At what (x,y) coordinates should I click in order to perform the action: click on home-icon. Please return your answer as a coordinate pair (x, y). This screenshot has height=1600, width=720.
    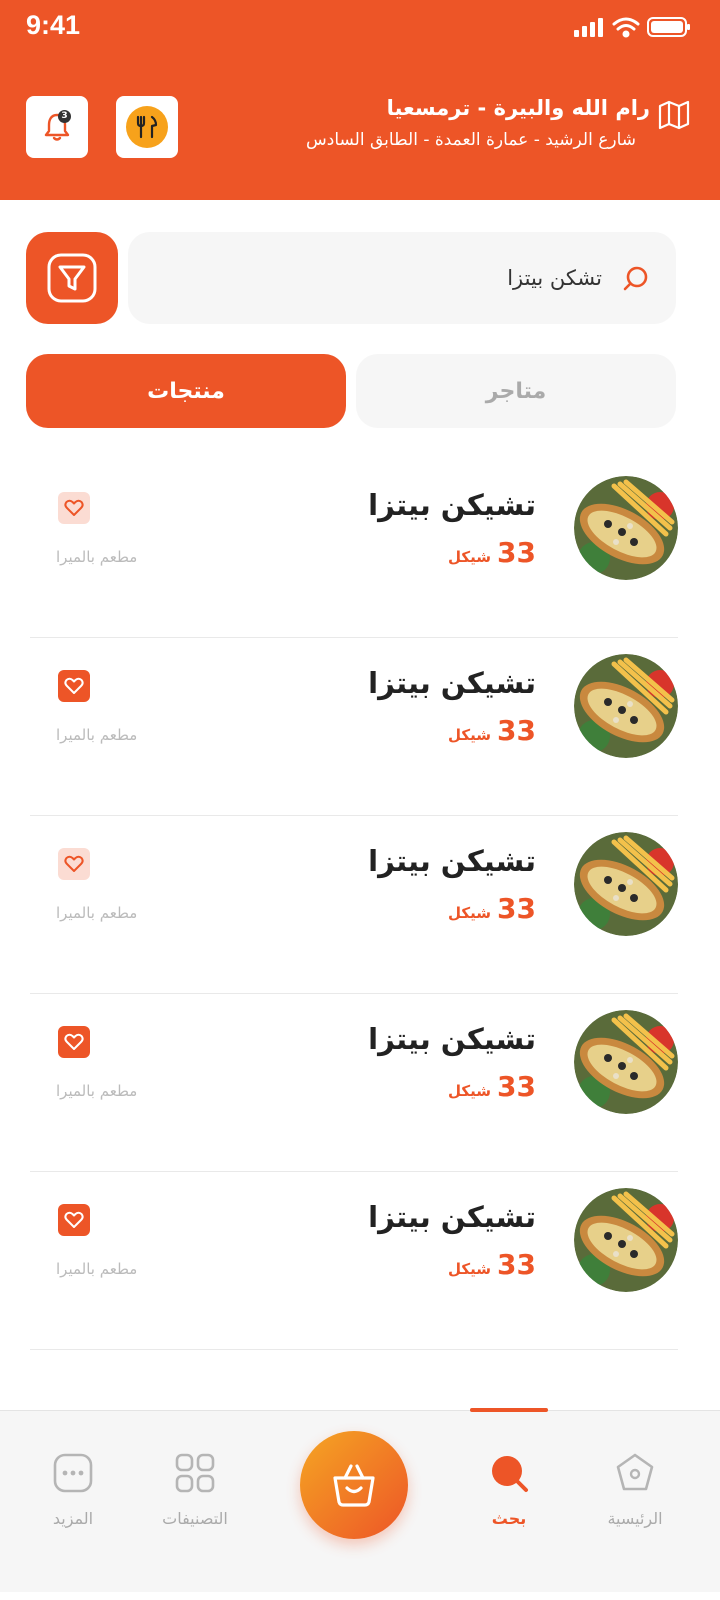
    Looking at the image, I should click on (635, 1472).